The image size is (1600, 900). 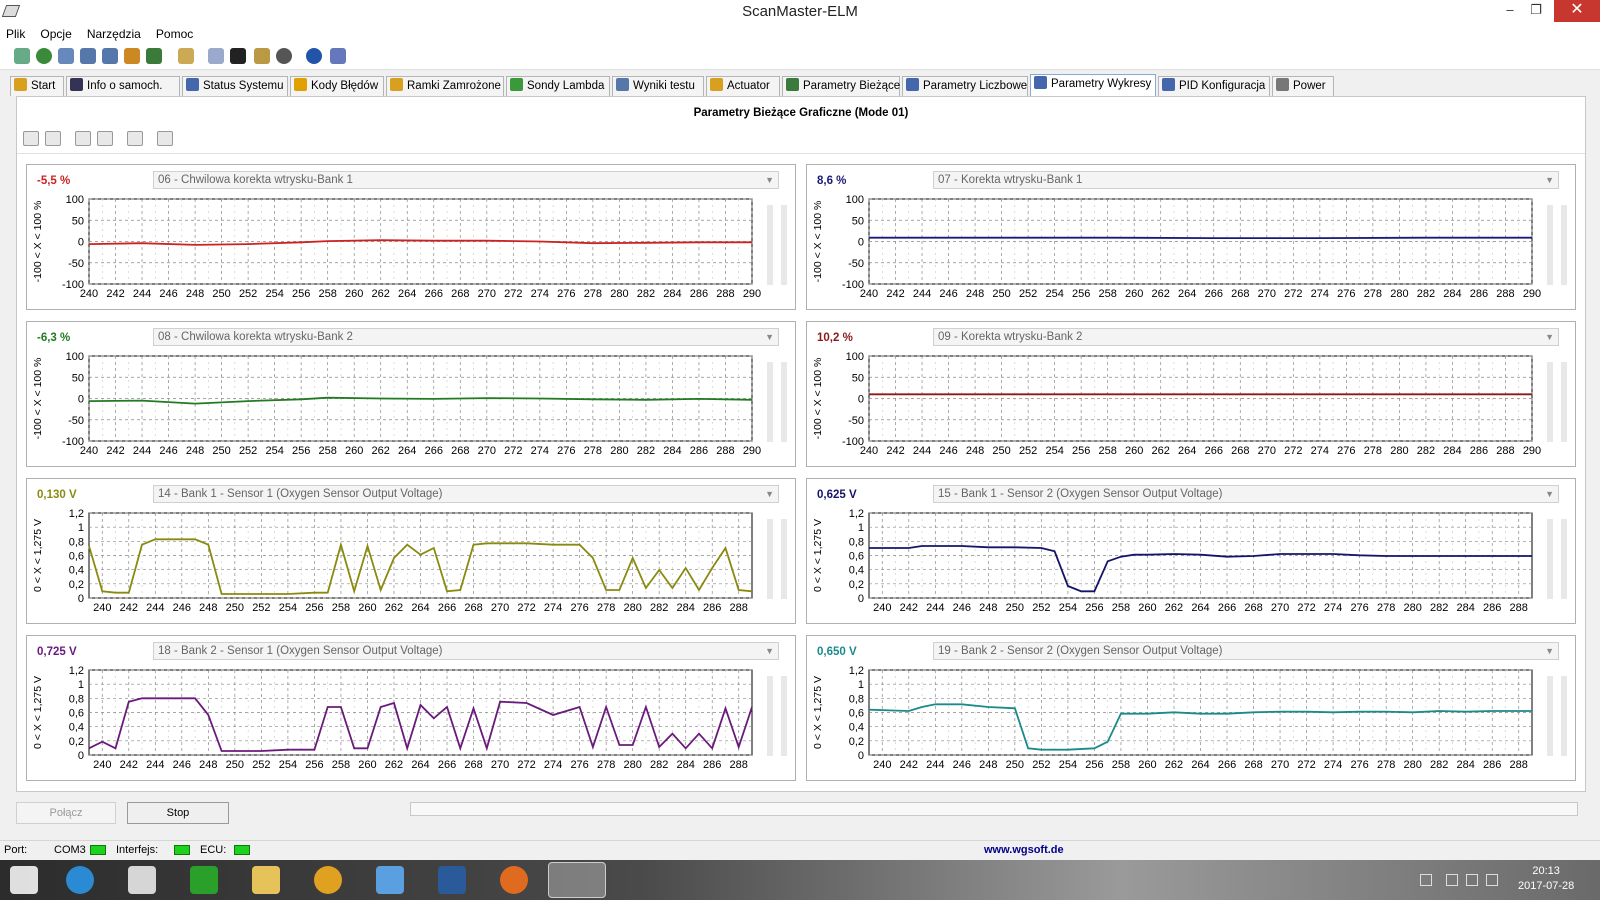 What do you see at coordinates (204, 880) in the screenshot?
I see `store-icon` at bounding box center [204, 880].